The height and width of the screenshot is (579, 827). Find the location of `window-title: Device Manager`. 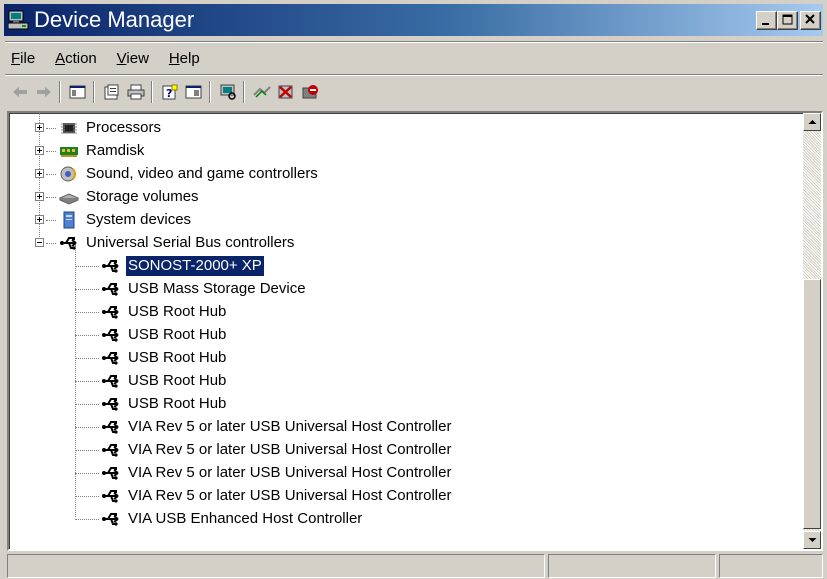

window-title: Device Manager is located at coordinates (114, 19).